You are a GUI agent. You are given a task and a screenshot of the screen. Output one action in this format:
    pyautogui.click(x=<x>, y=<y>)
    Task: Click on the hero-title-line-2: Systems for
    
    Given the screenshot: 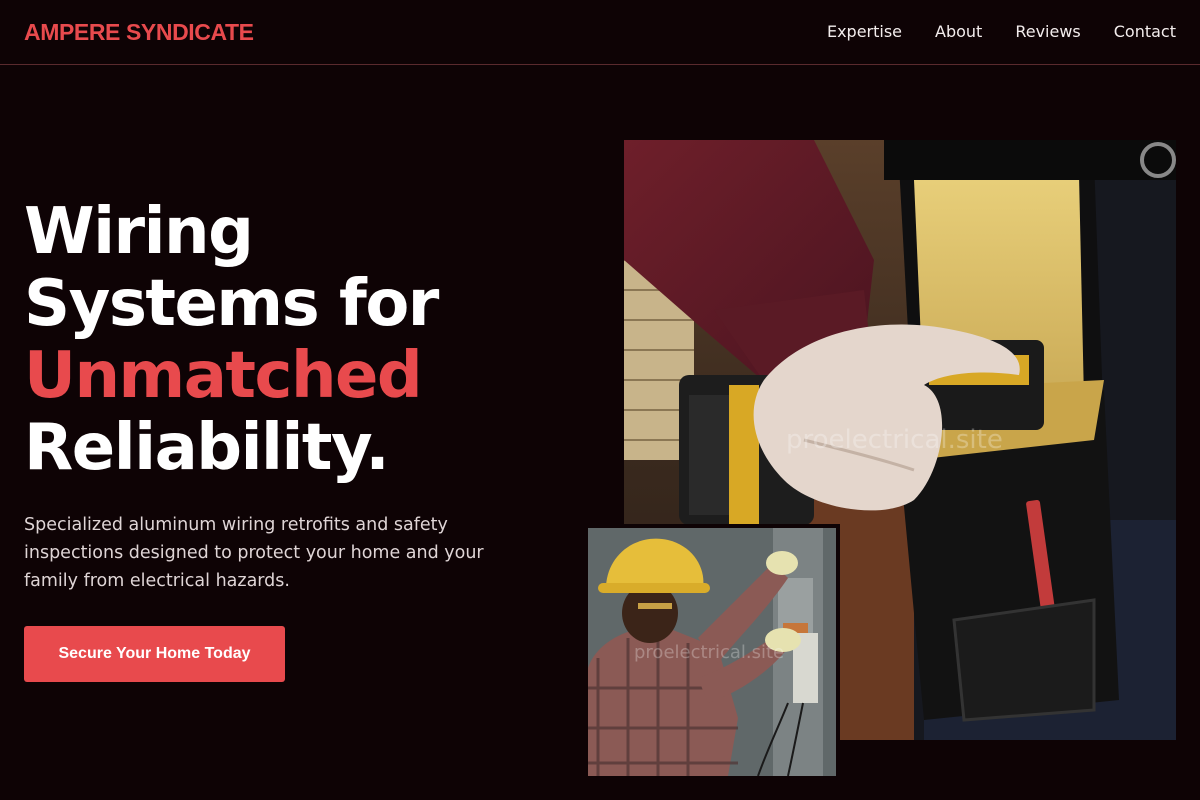 What is the action you would take?
    pyautogui.click(x=231, y=304)
    